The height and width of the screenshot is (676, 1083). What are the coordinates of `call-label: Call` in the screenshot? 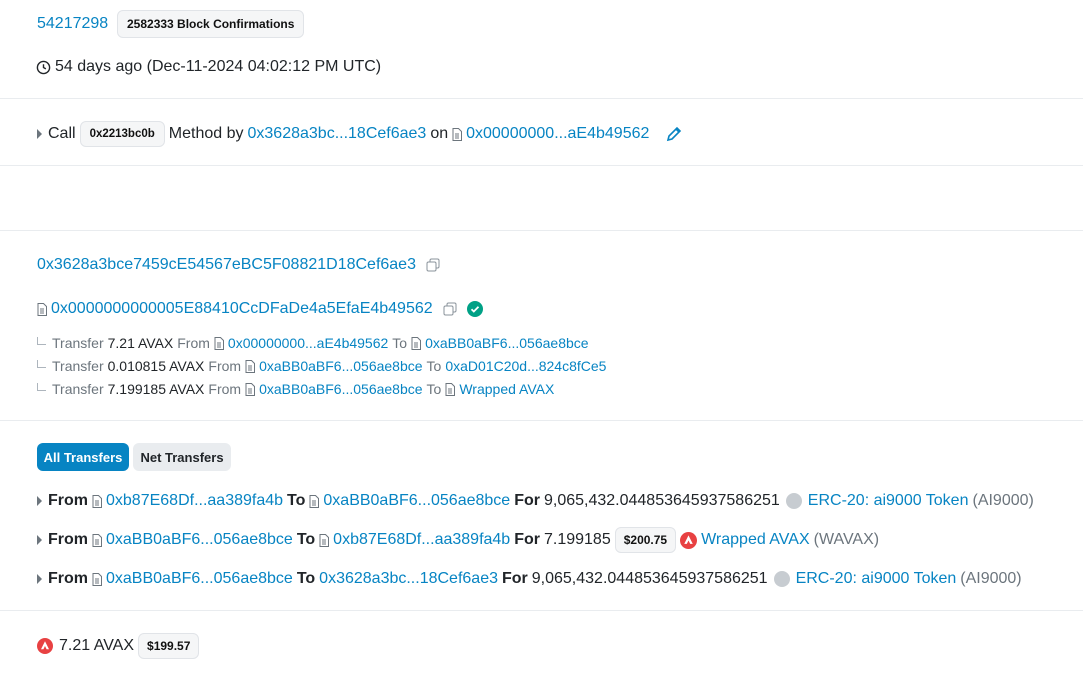 It's located at (62, 133).